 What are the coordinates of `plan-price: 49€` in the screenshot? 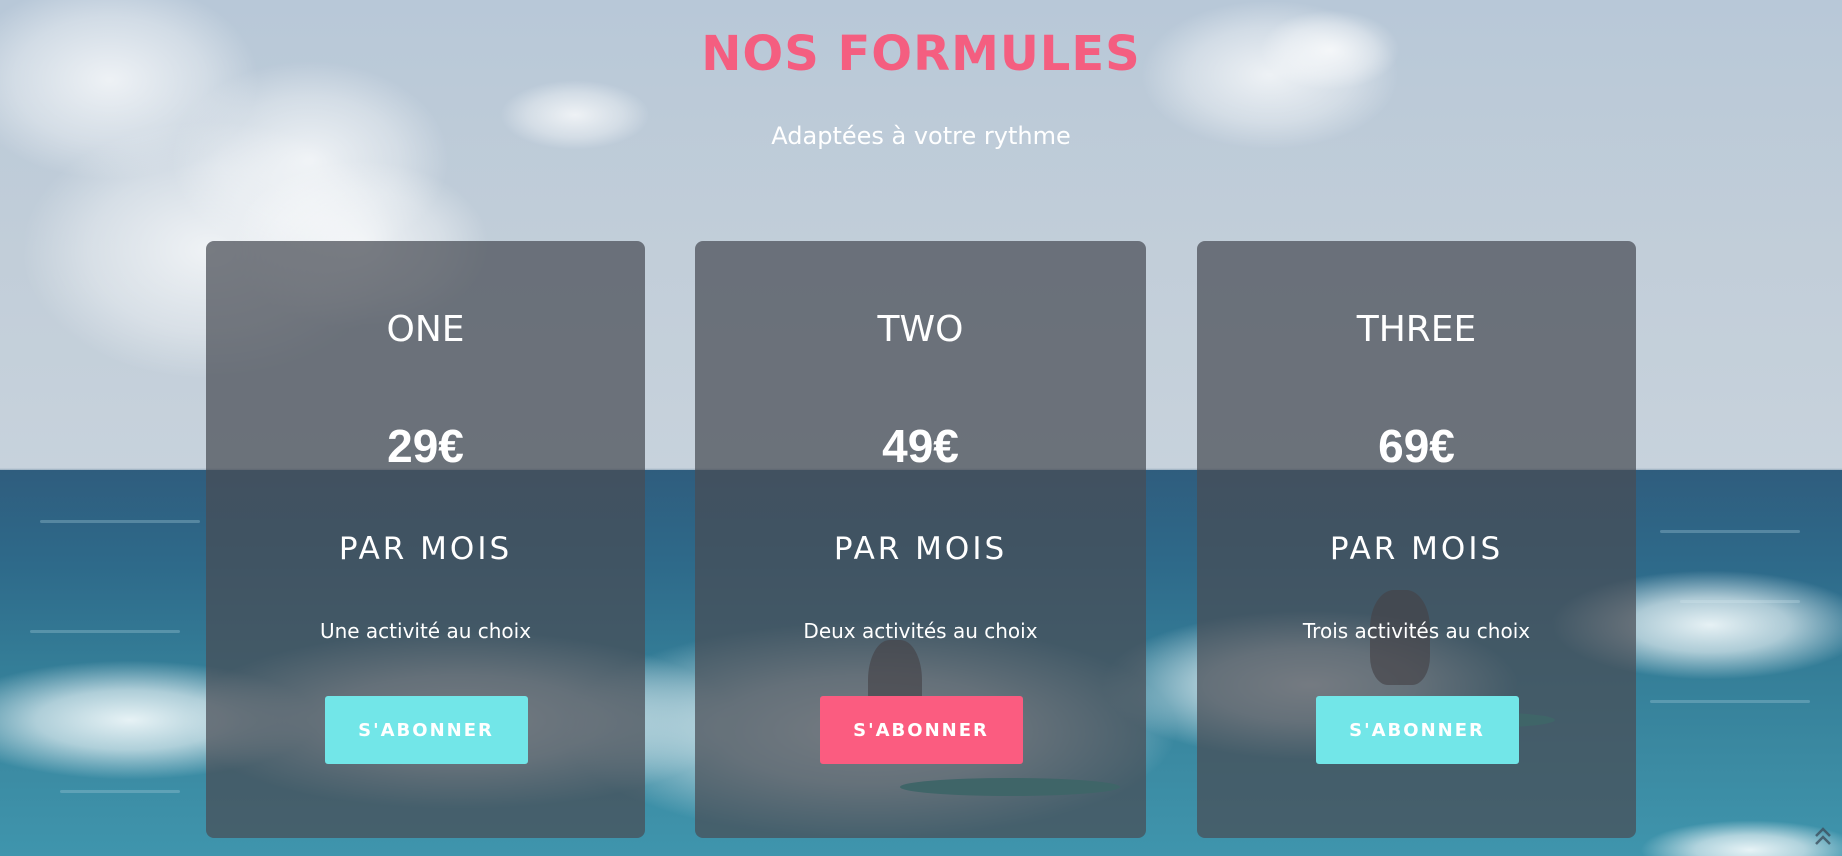 It's located at (920, 446).